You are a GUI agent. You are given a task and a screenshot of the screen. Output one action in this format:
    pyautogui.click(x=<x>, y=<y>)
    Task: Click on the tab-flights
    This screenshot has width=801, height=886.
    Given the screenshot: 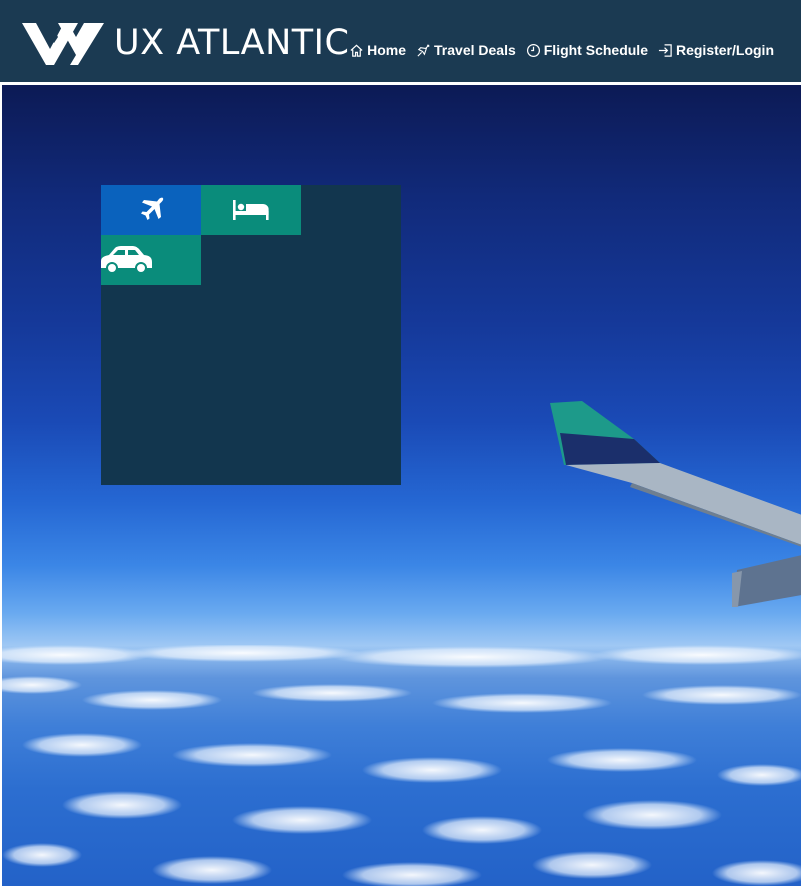 What is the action you would take?
    pyautogui.click(x=151, y=210)
    